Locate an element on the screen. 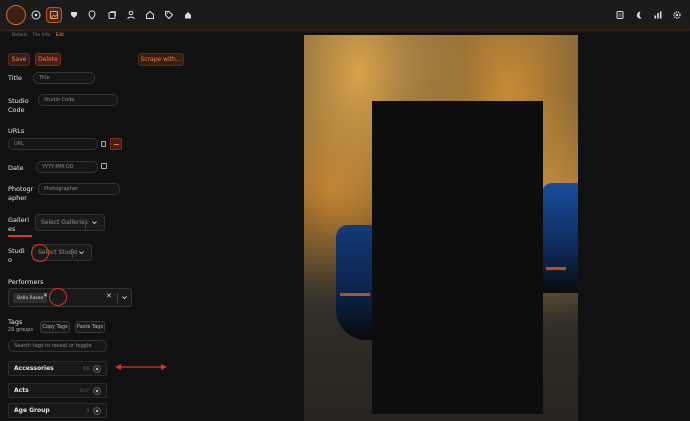 This screenshot has height=421, width=690. breadcrumb: Details File Info Edit is located at coordinates (40, 34).